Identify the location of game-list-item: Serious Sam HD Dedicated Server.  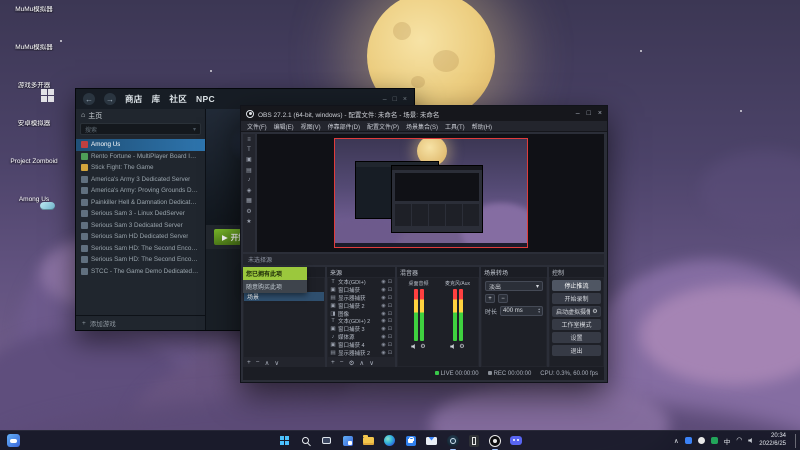
(140, 237).